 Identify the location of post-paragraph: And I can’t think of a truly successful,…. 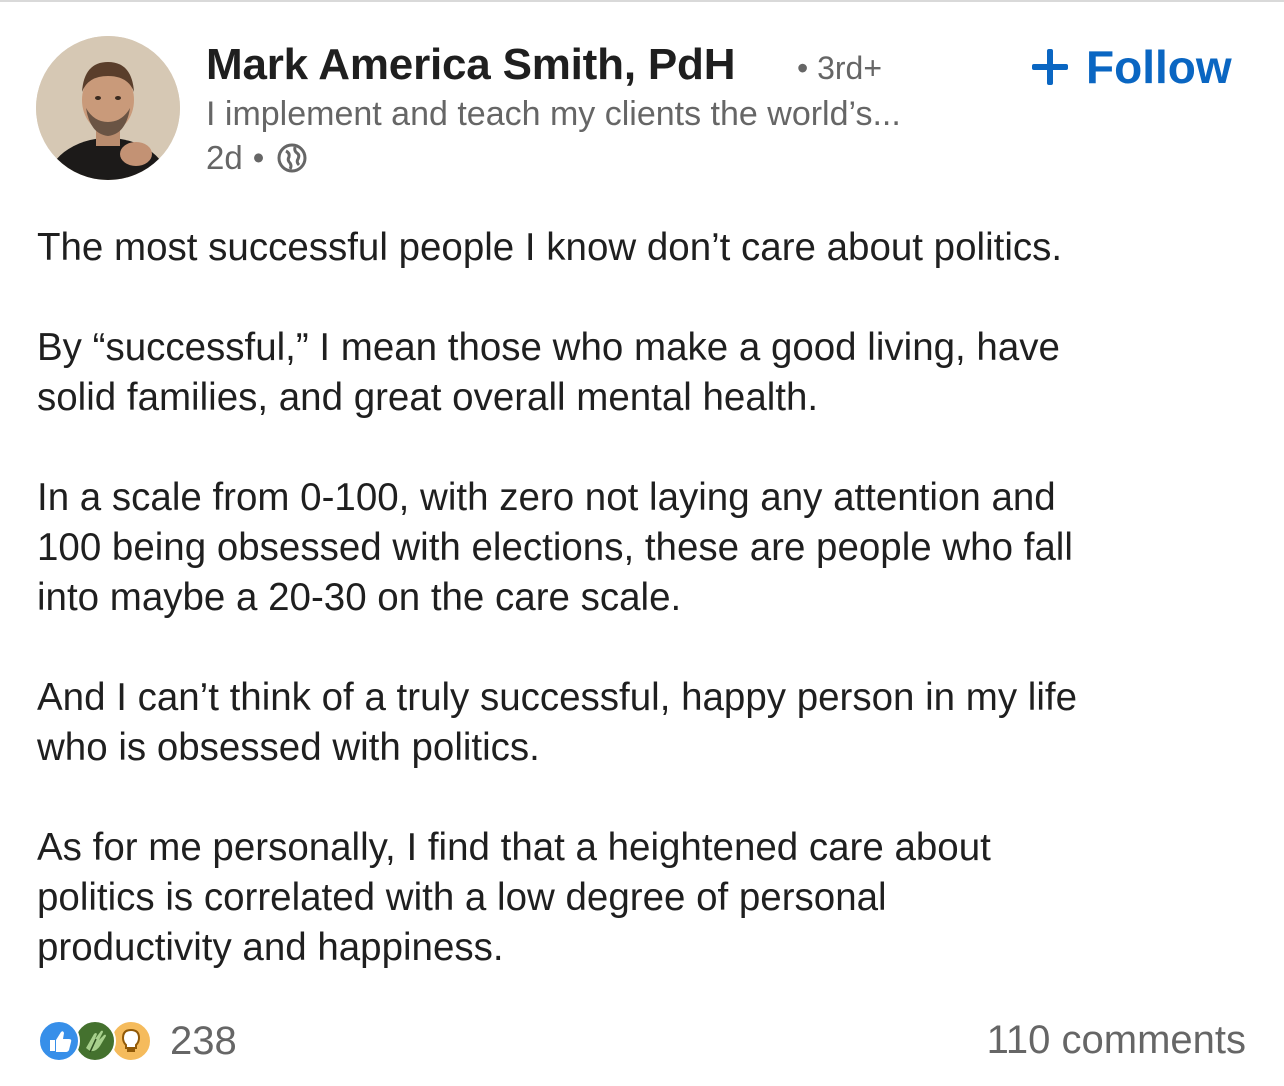
(557, 722).